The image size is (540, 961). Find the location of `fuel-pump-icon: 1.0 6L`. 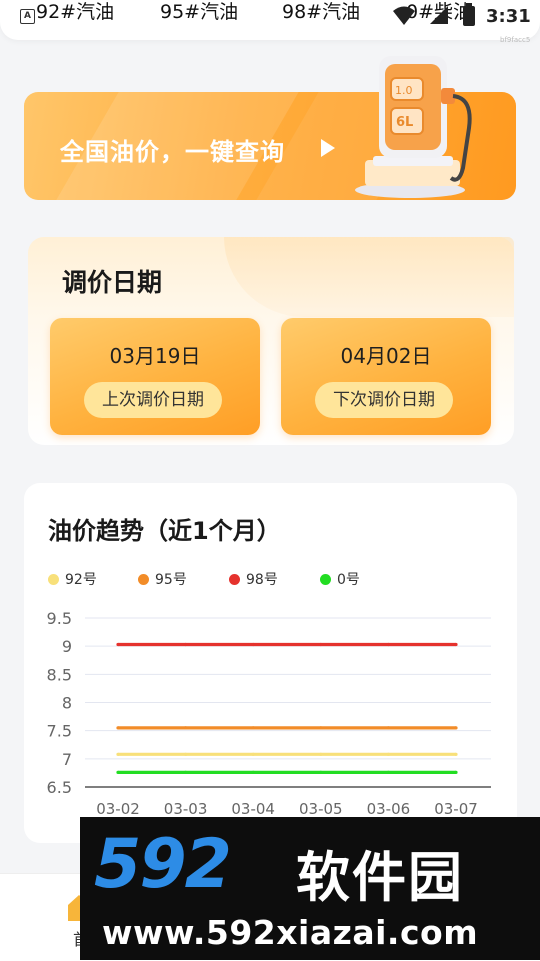

fuel-pump-icon: 1.0 6L is located at coordinates (413, 127).